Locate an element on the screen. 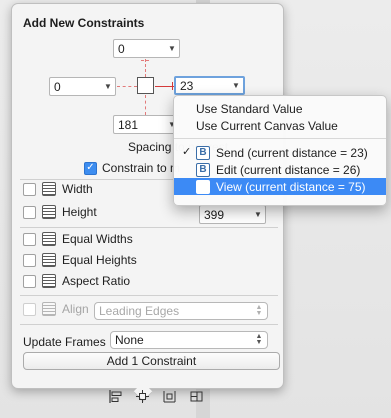 The width and height of the screenshot is (391, 418). menu-item-send: ✓ B Send (current distance = 23) is located at coordinates (280, 152).